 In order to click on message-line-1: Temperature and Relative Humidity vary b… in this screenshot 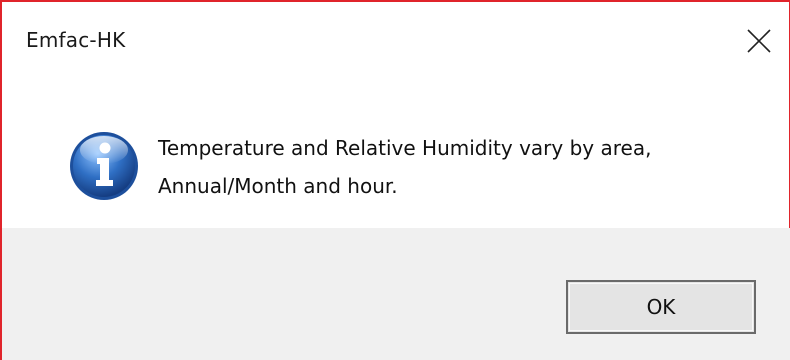, I will do `click(405, 148)`.